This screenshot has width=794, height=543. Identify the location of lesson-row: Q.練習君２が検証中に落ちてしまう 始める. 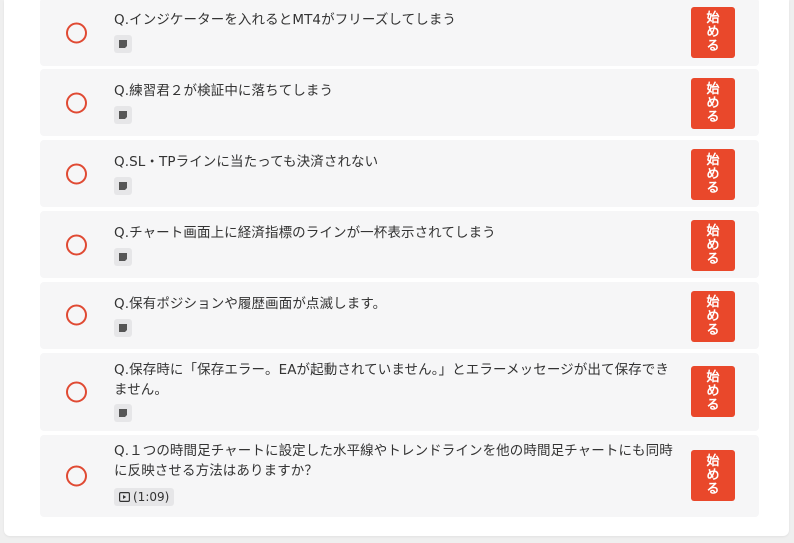
(399, 102).